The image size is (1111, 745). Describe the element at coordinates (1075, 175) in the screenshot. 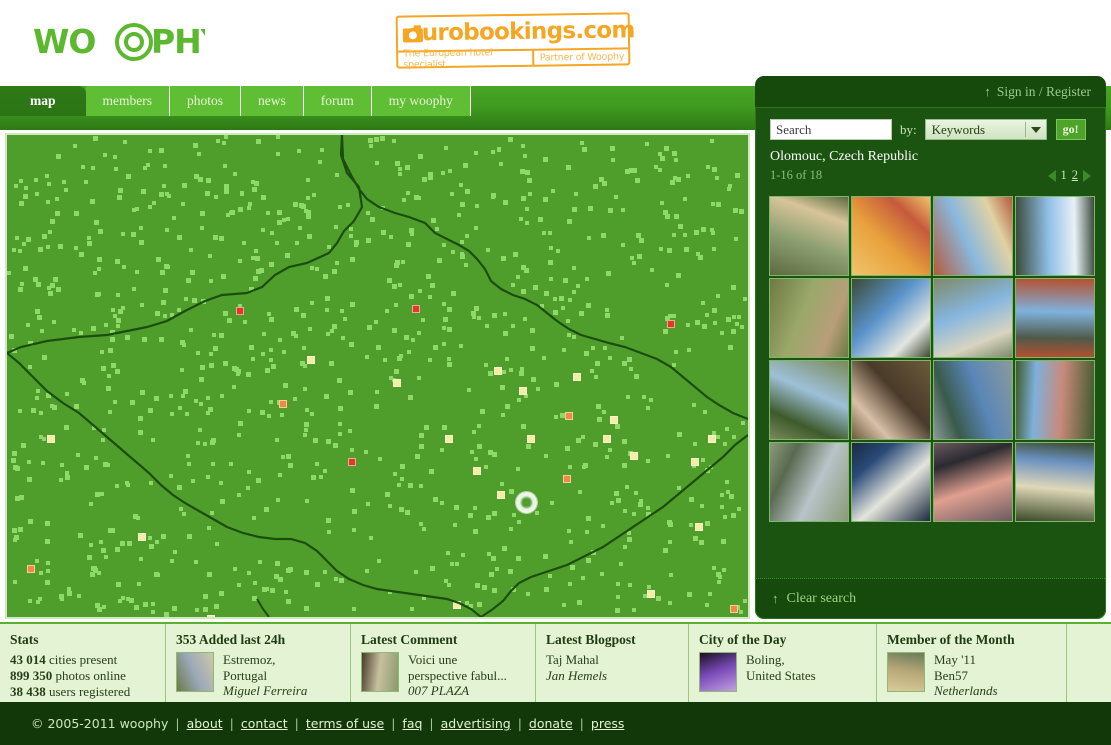

I see `page-number-2: 2` at that location.